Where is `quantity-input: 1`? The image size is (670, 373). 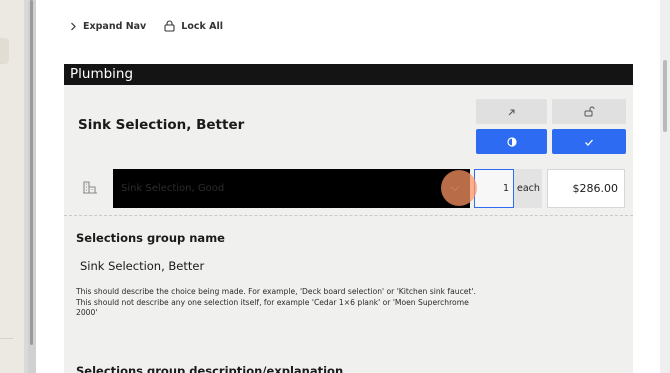 quantity-input: 1 is located at coordinates (494, 188).